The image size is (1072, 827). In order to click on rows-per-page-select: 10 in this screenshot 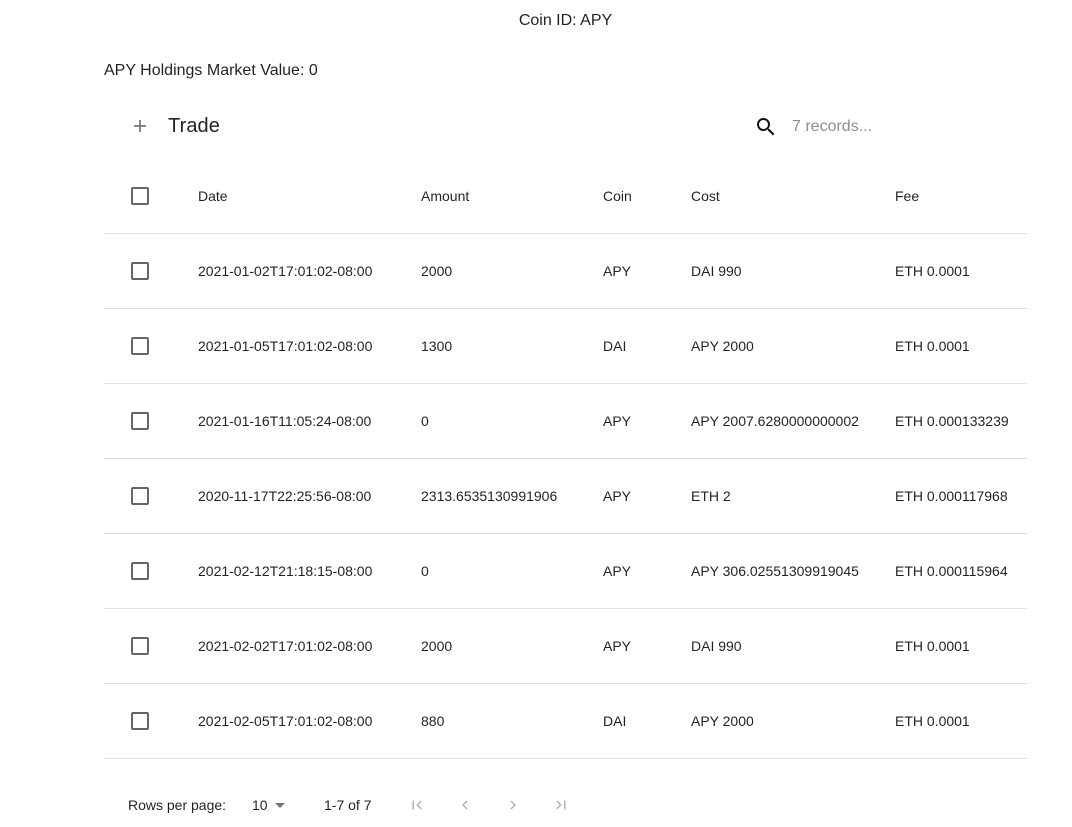, I will do `click(268, 805)`.